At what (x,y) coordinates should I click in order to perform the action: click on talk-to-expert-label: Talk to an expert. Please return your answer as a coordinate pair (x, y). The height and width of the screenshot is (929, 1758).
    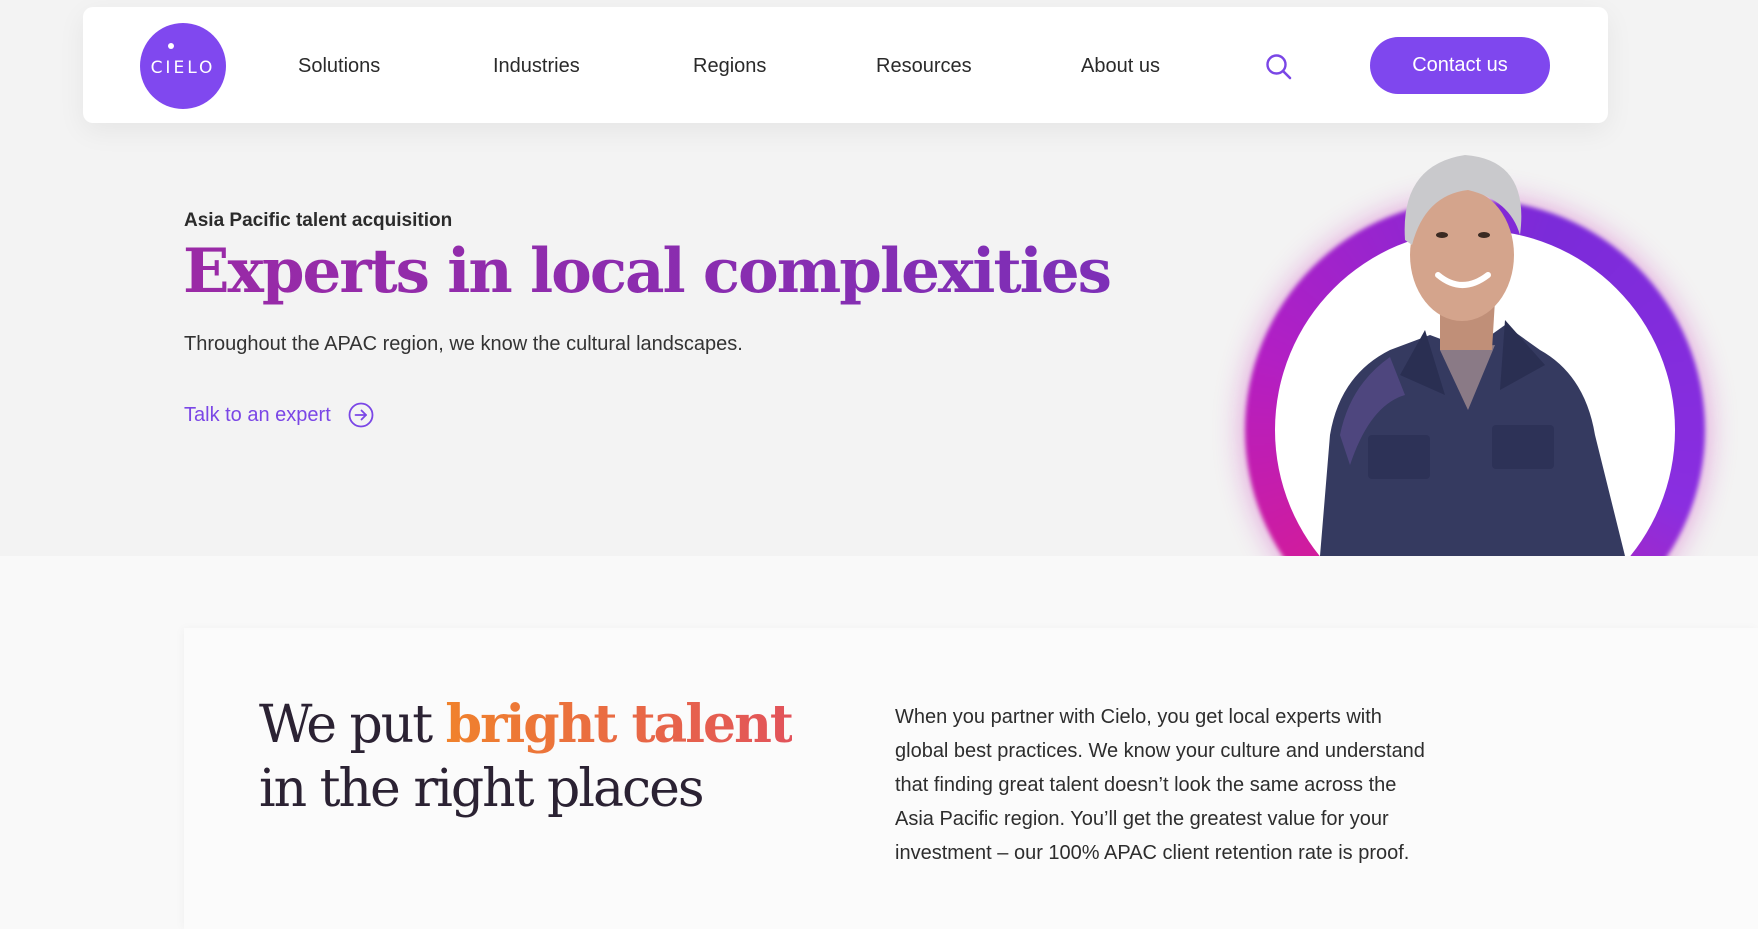
    Looking at the image, I should click on (257, 414).